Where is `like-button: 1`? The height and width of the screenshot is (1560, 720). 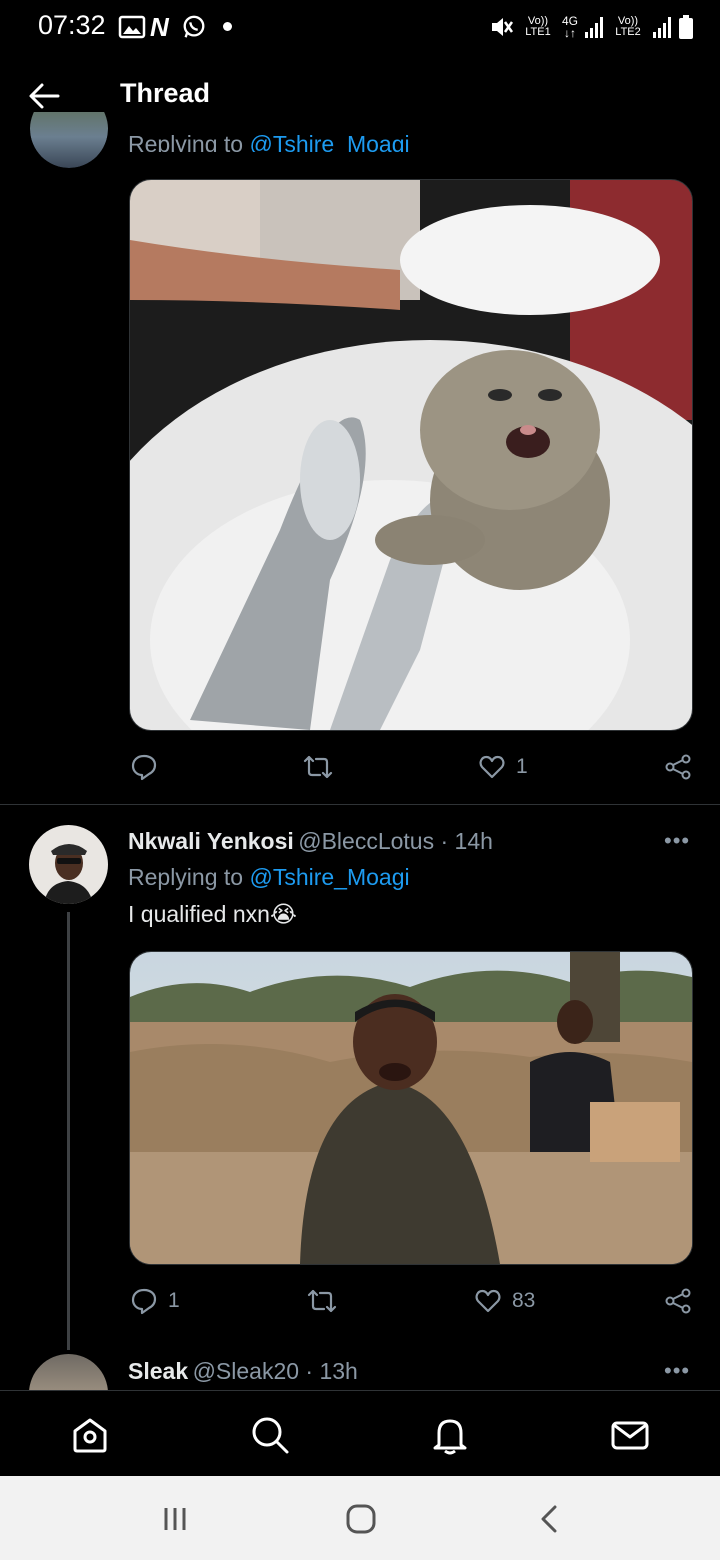 like-button: 1 is located at coordinates (503, 767).